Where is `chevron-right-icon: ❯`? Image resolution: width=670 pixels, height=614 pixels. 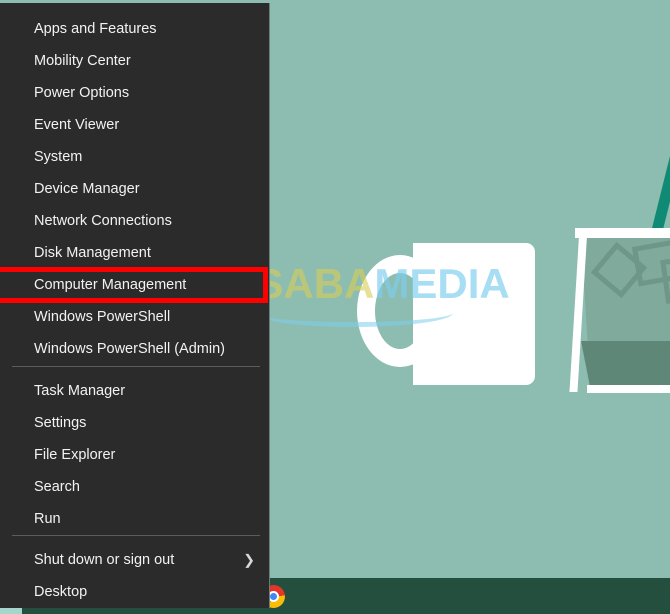 chevron-right-icon: ❯ is located at coordinates (249, 559).